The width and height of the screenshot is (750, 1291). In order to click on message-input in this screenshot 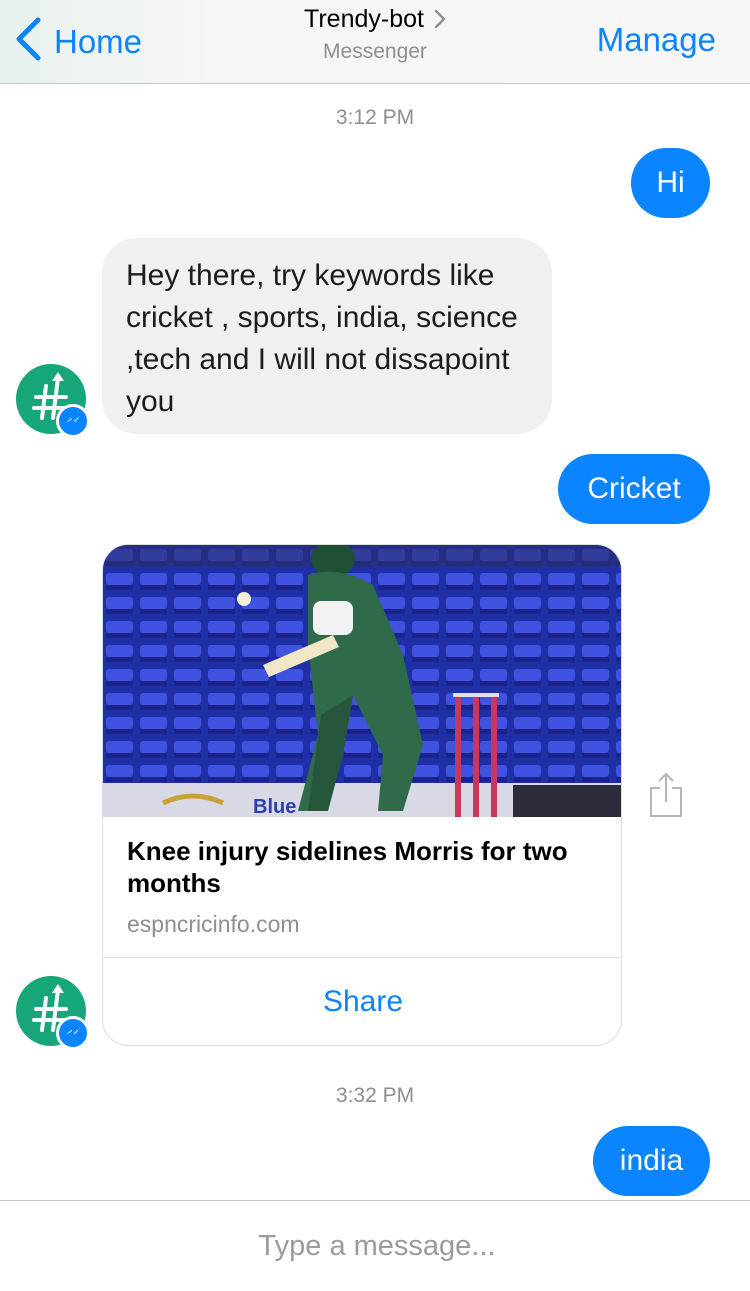, I will do `click(375, 1246)`.